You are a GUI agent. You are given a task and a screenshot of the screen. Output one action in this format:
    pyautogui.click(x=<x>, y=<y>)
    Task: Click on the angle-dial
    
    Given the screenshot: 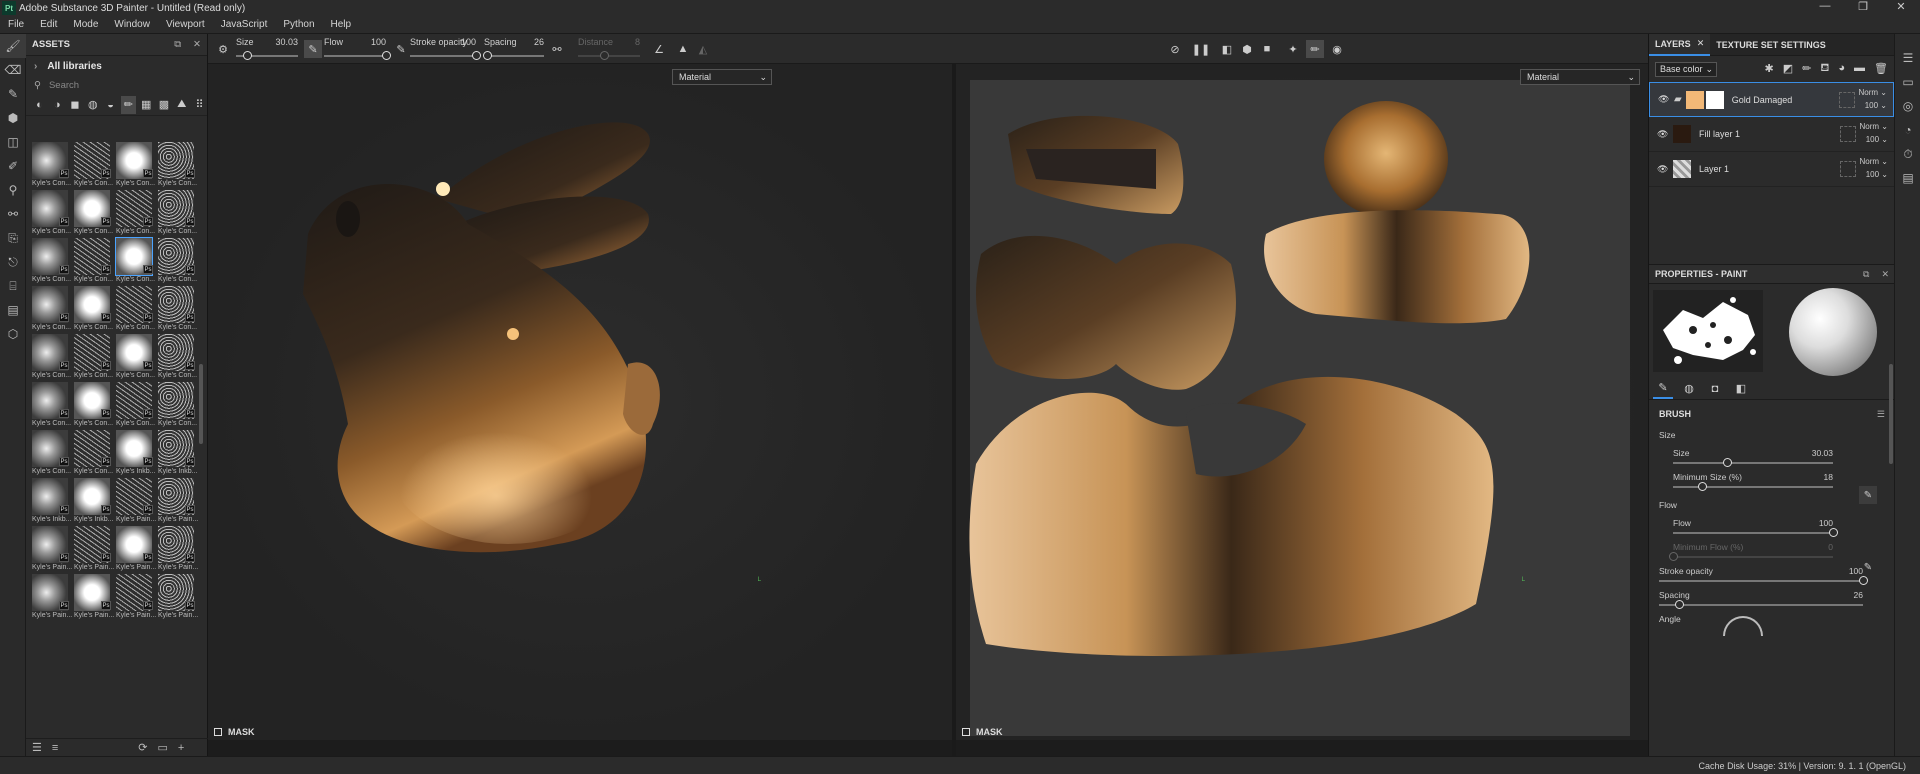 What is the action you would take?
    pyautogui.click(x=1743, y=626)
    